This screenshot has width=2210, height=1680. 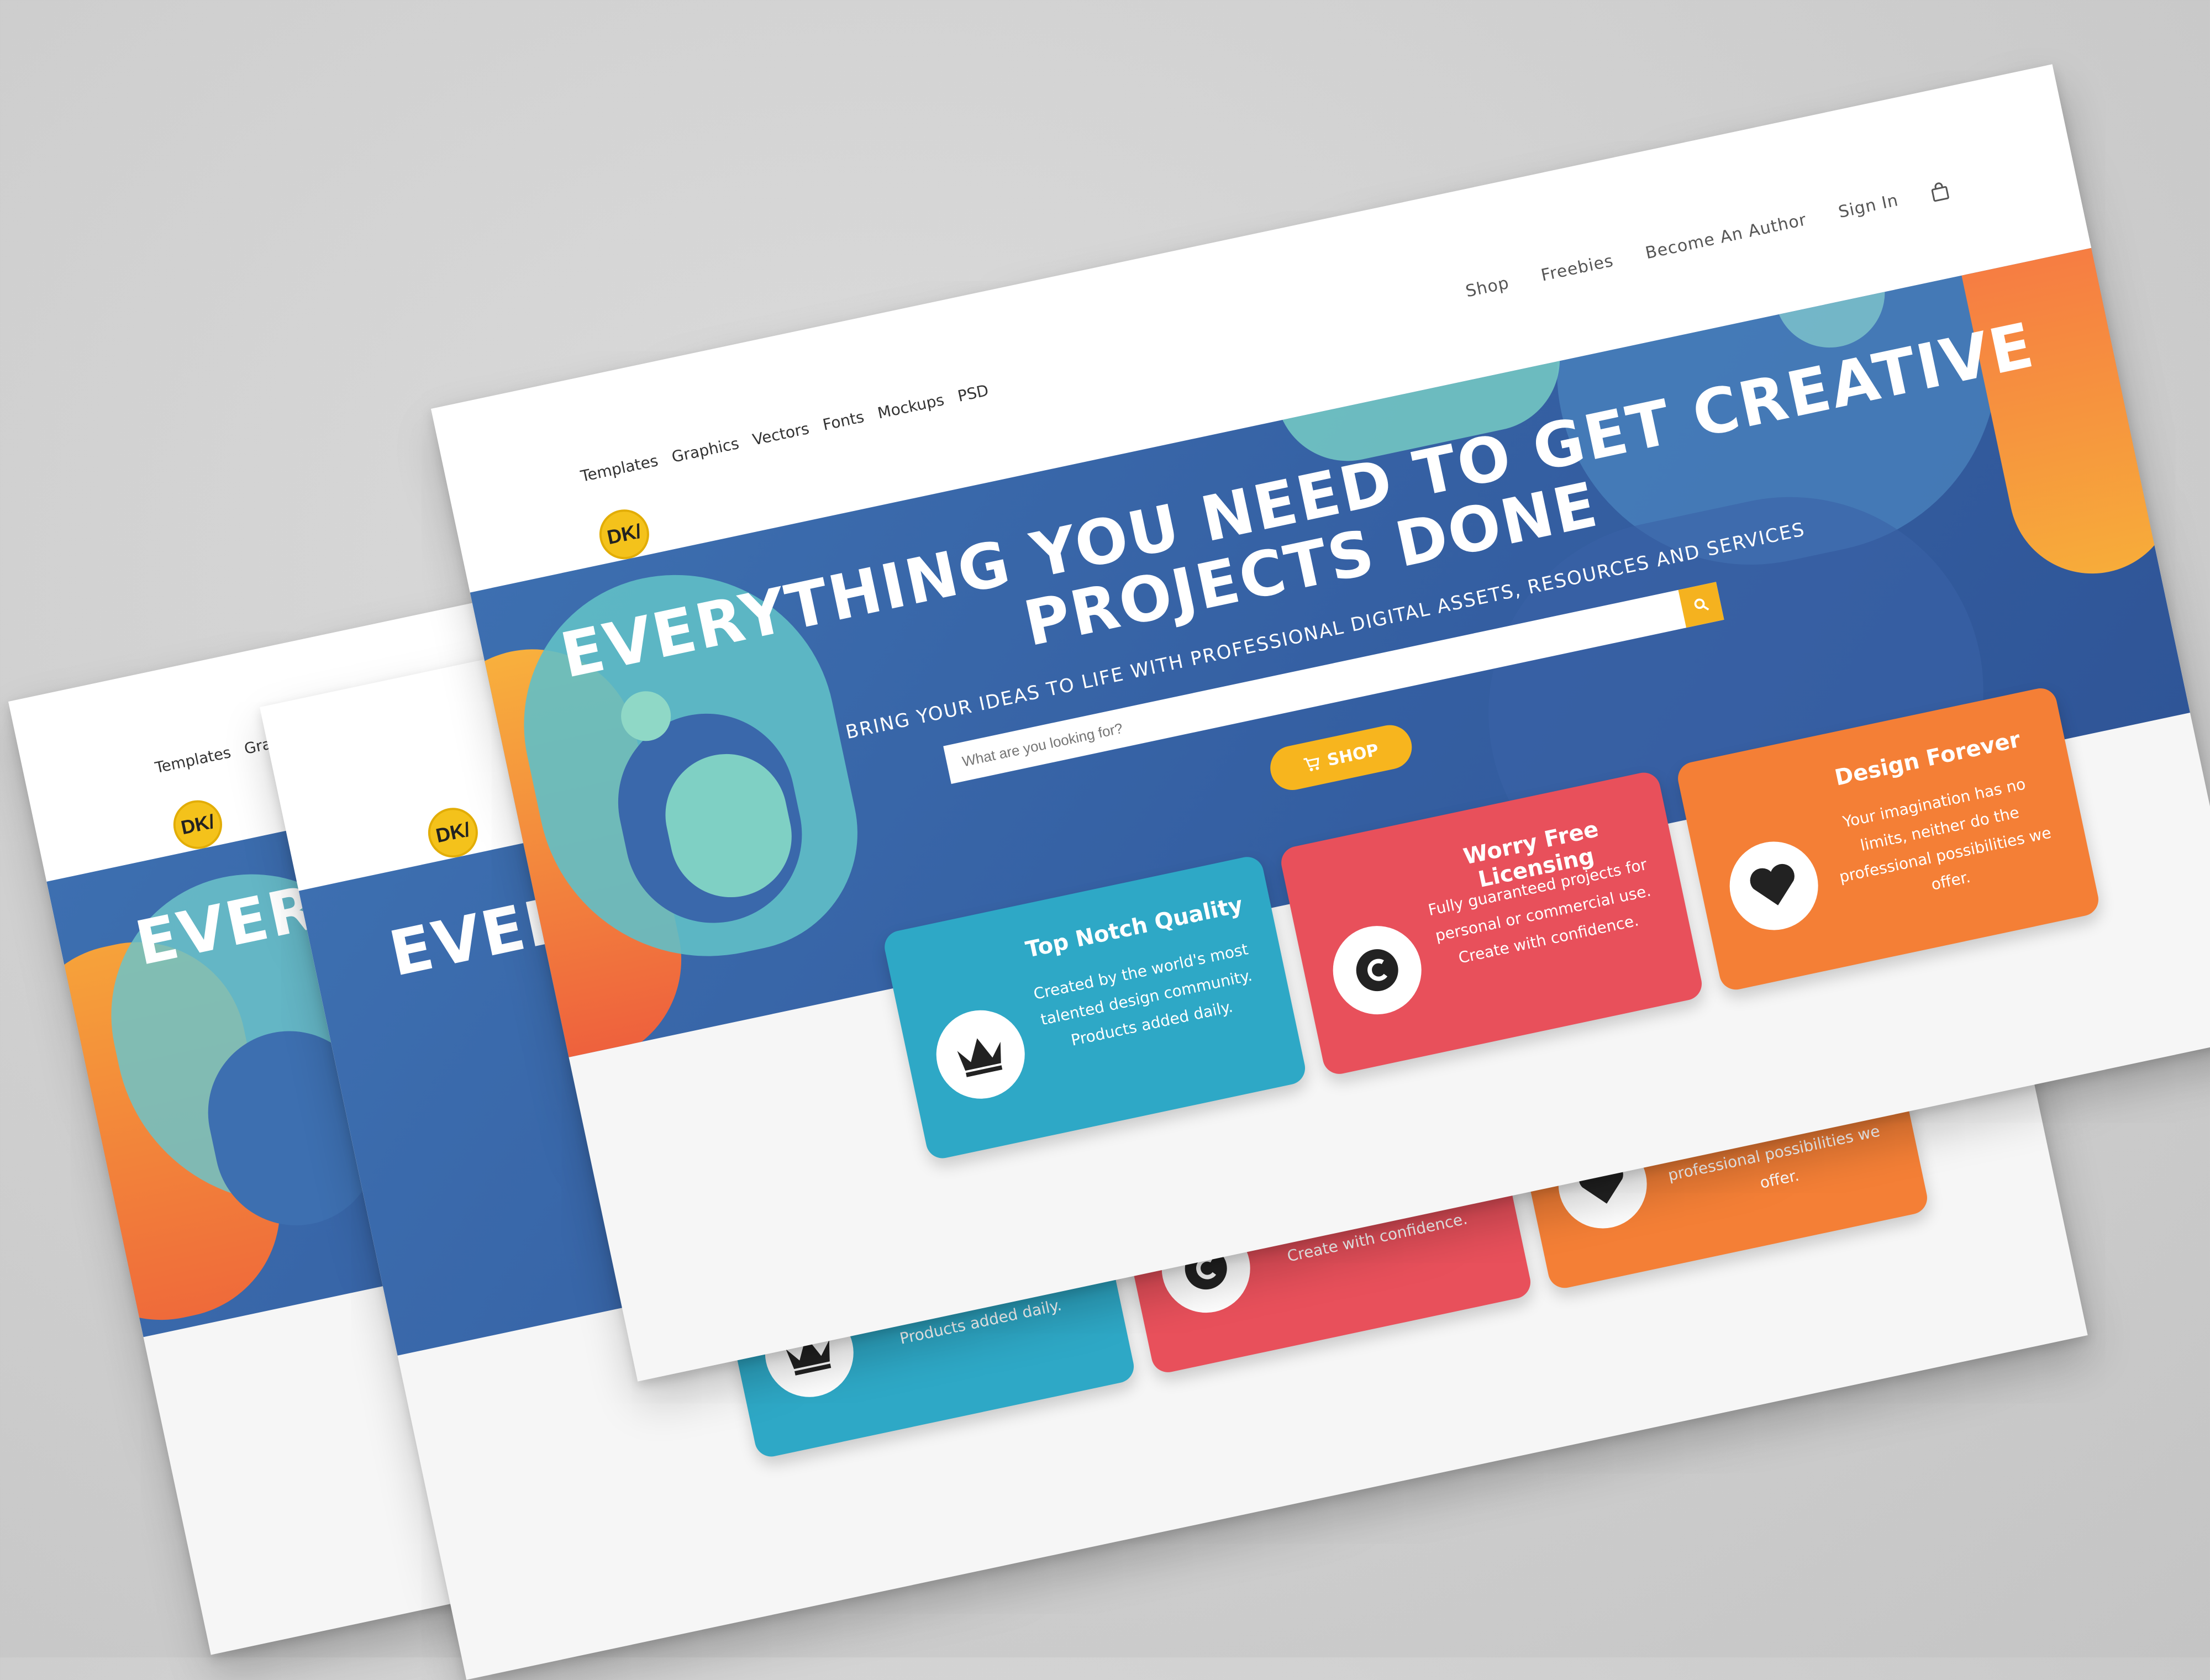 I want to click on nav-link-shop: Shop, so click(x=1487, y=287).